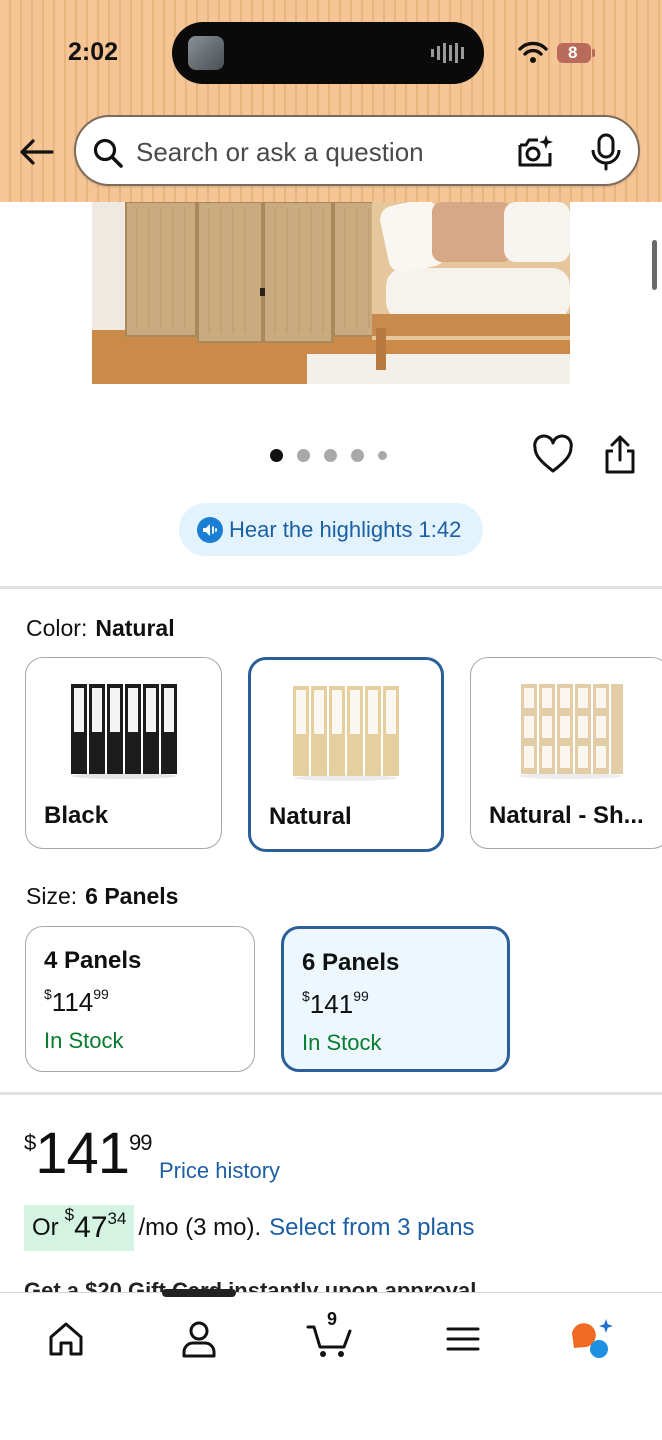 This screenshot has width=662, height=1440. I want to click on speaker-icon, so click(210, 529).